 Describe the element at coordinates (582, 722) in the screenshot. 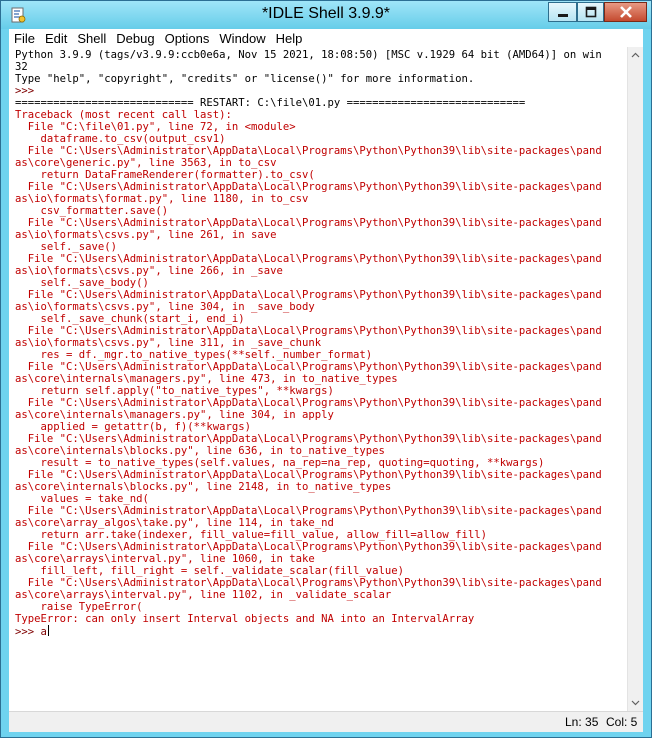

I see `status-line-number: Ln: 35` at that location.